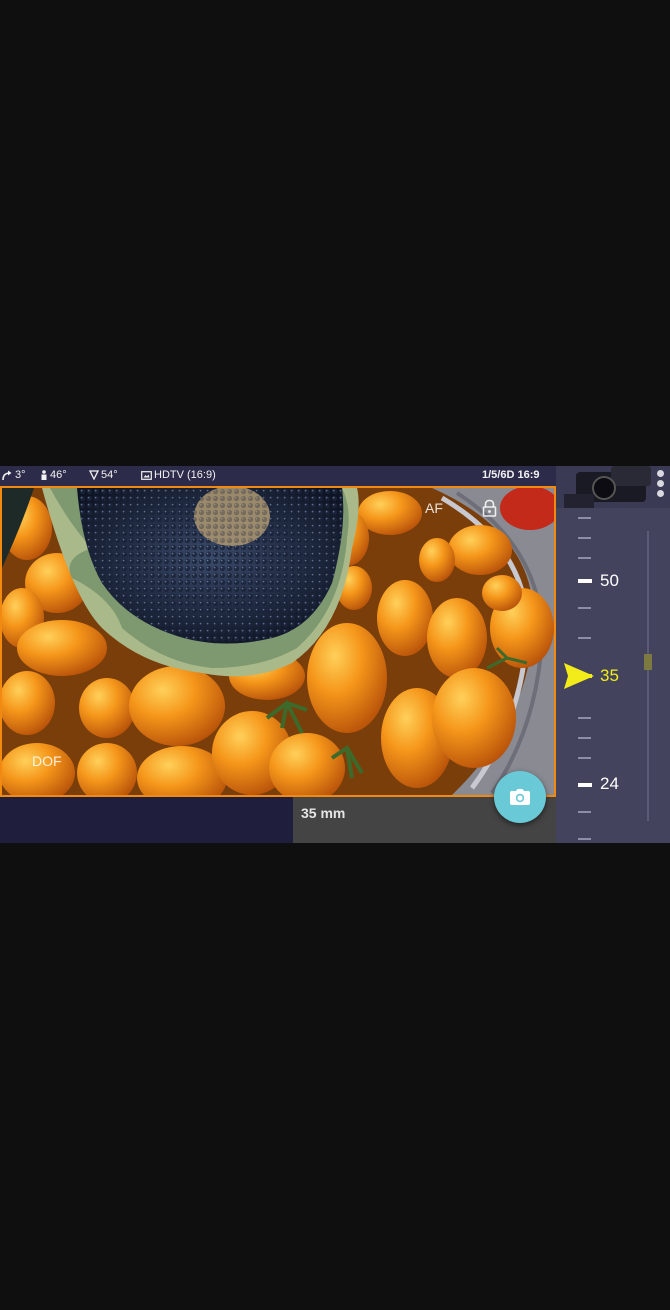 The image size is (670, 1310). I want to click on aspect-format-indicator: HDTV (16:9), so click(178, 475).